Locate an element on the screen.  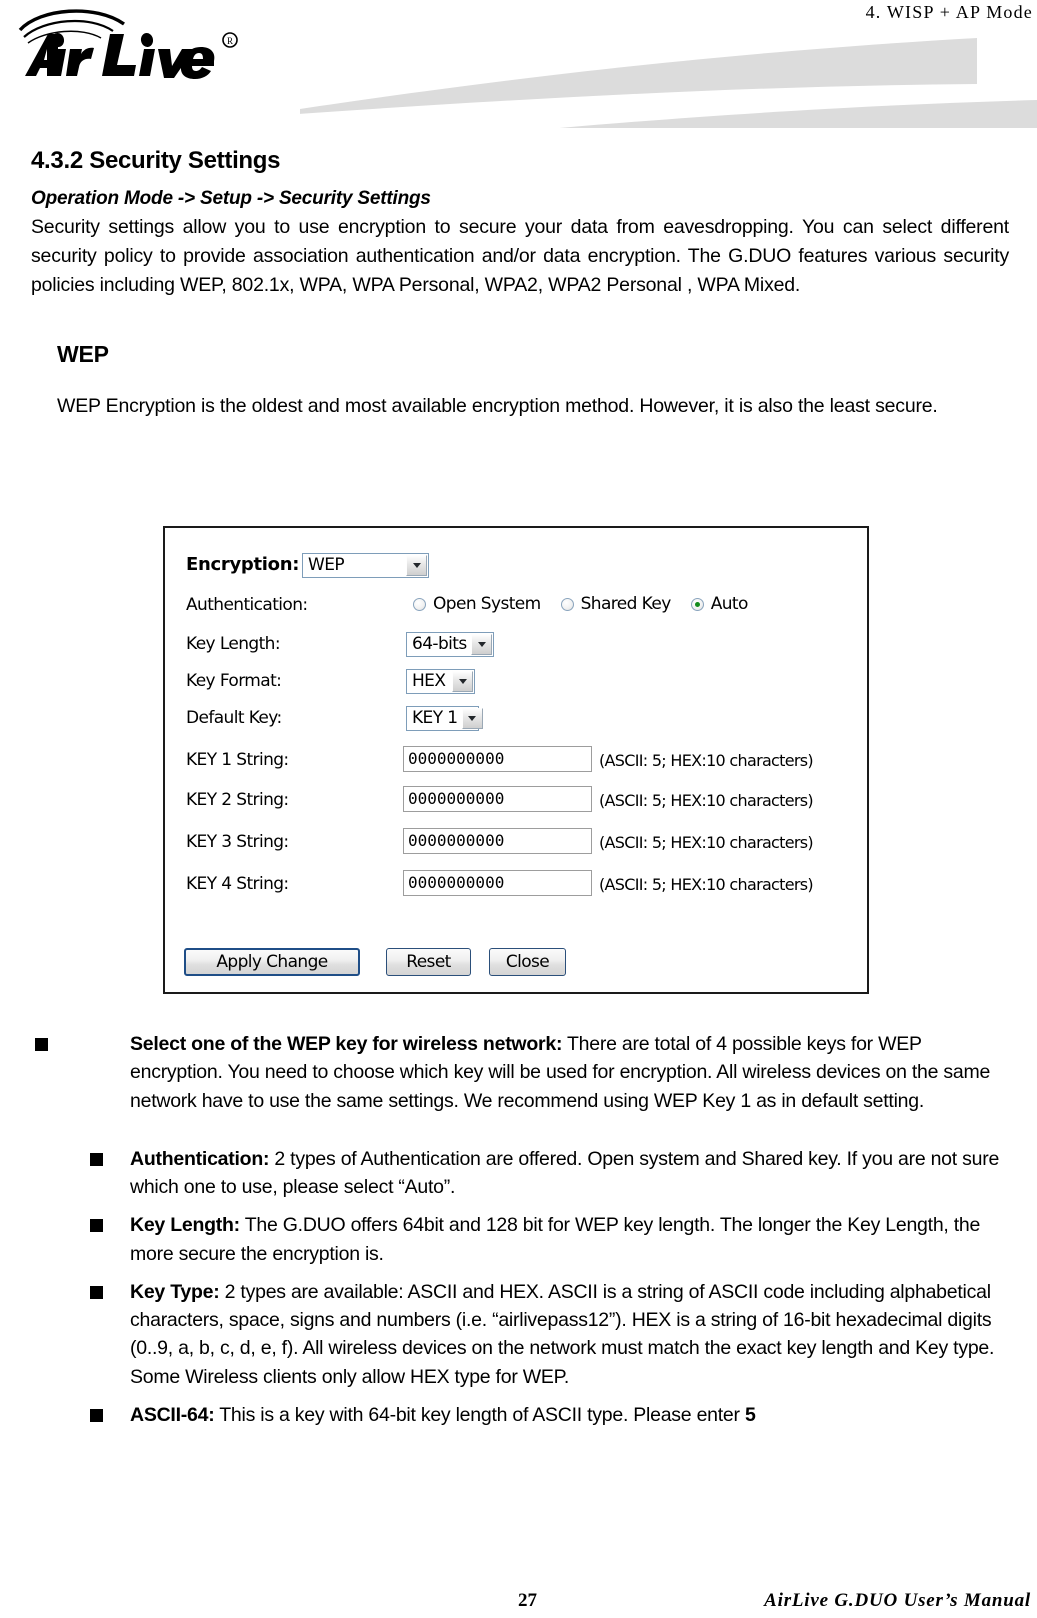
header-decorative-swoosh is located at coordinates (638, 73).